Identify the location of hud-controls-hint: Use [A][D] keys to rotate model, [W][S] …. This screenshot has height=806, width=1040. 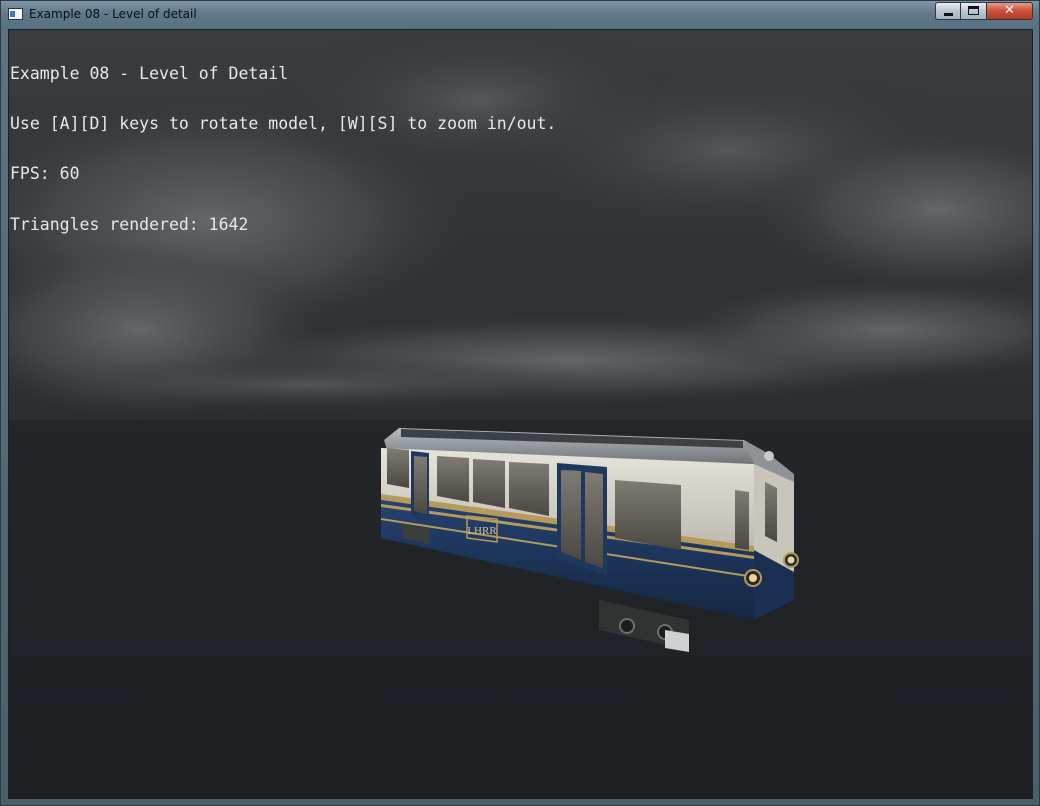
(283, 123).